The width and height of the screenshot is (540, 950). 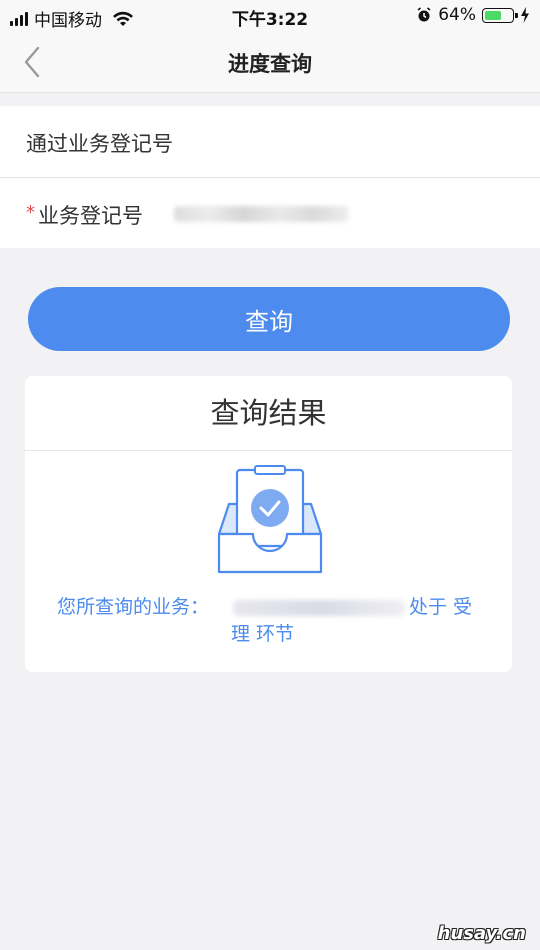 What do you see at coordinates (90, 216) in the screenshot?
I see `registration-number-label: 业务登记号` at bounding box center [90, 216].